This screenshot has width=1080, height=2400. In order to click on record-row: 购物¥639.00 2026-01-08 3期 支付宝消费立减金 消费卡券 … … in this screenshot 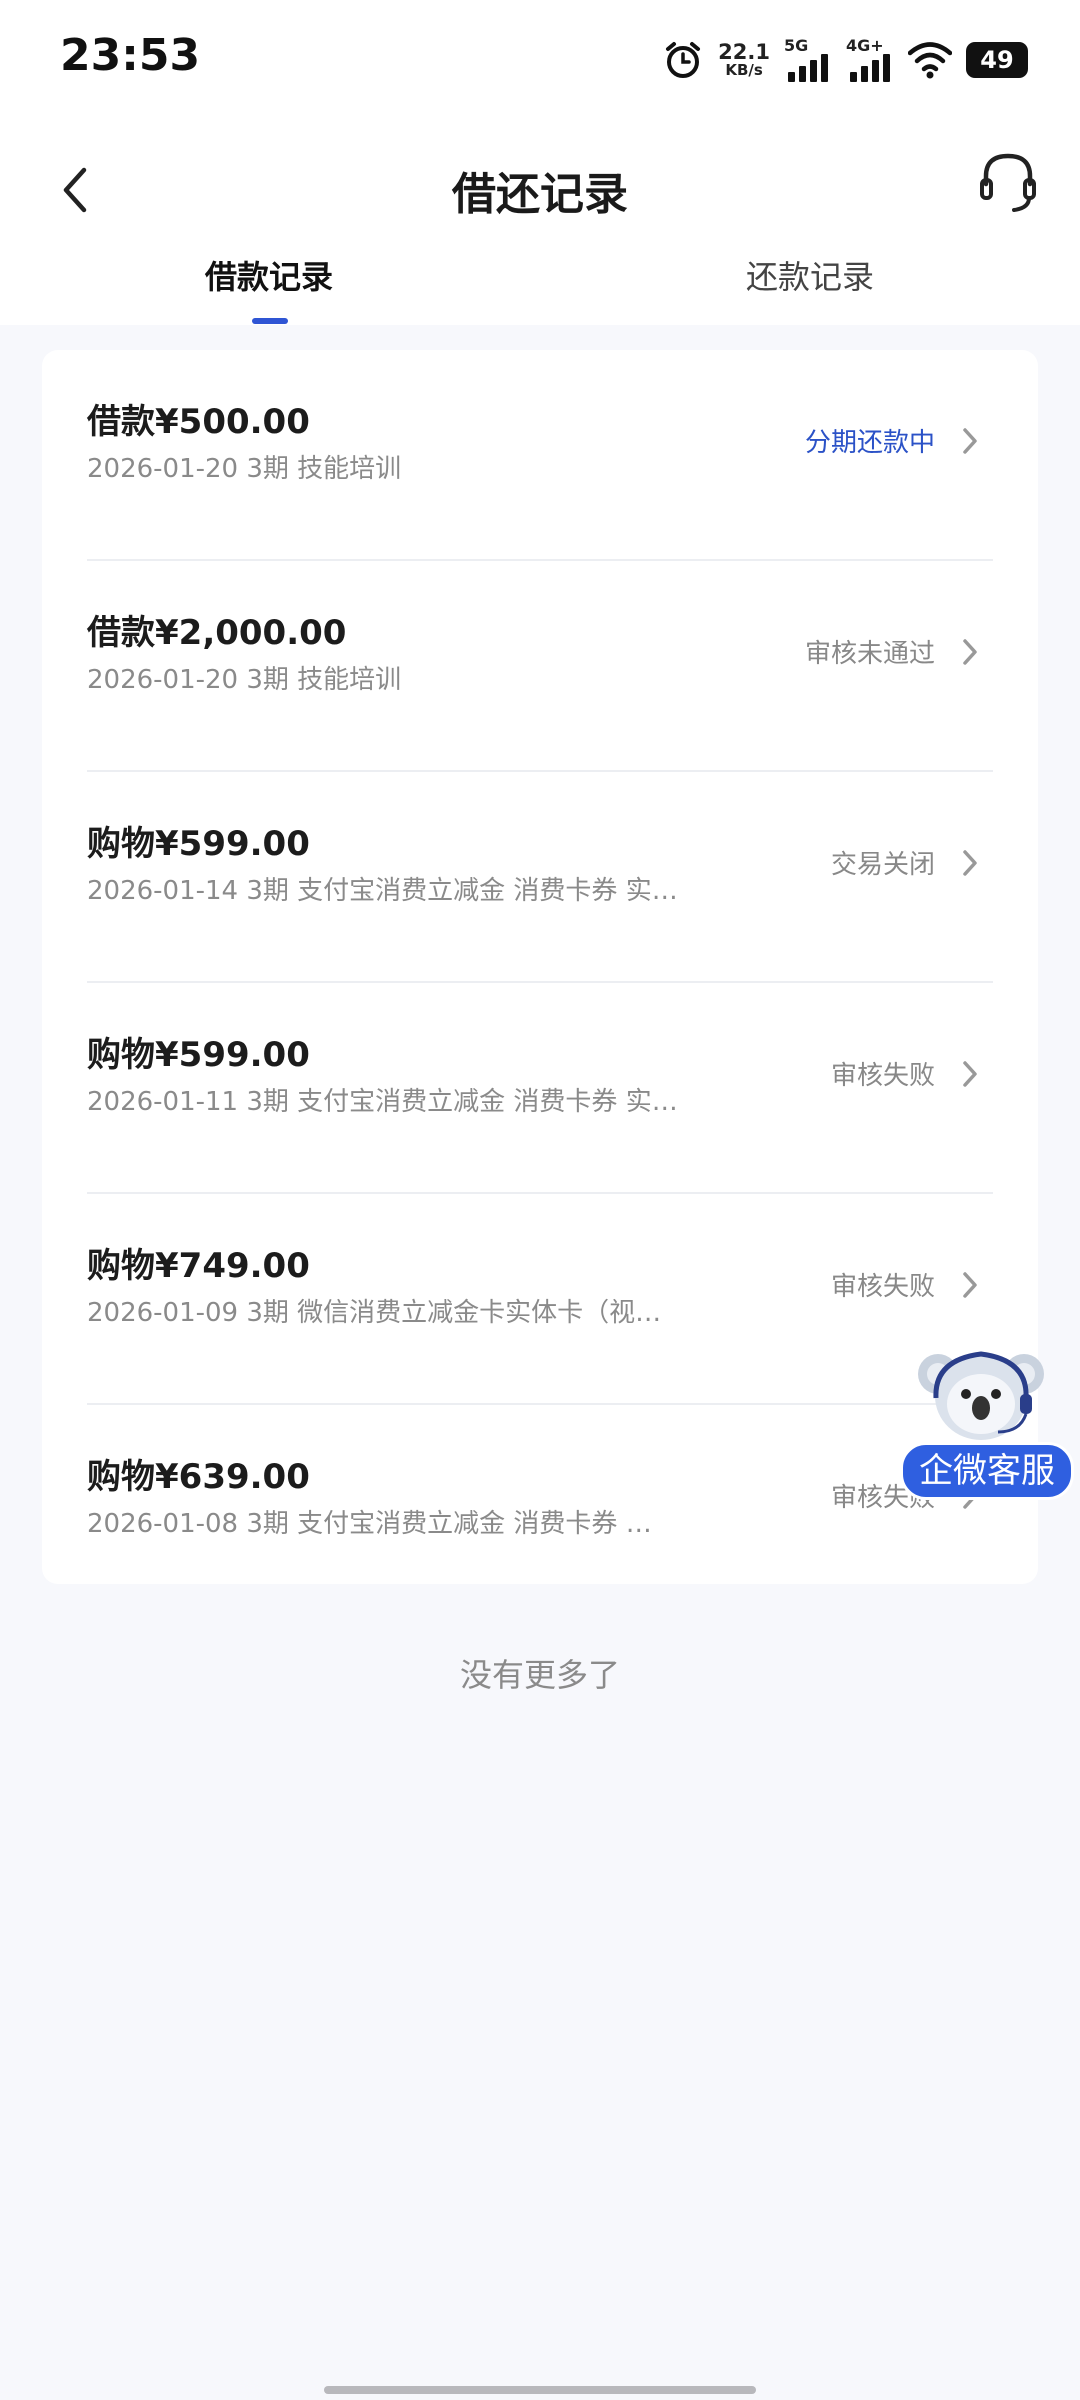, I will do `click(540, 1510)`.